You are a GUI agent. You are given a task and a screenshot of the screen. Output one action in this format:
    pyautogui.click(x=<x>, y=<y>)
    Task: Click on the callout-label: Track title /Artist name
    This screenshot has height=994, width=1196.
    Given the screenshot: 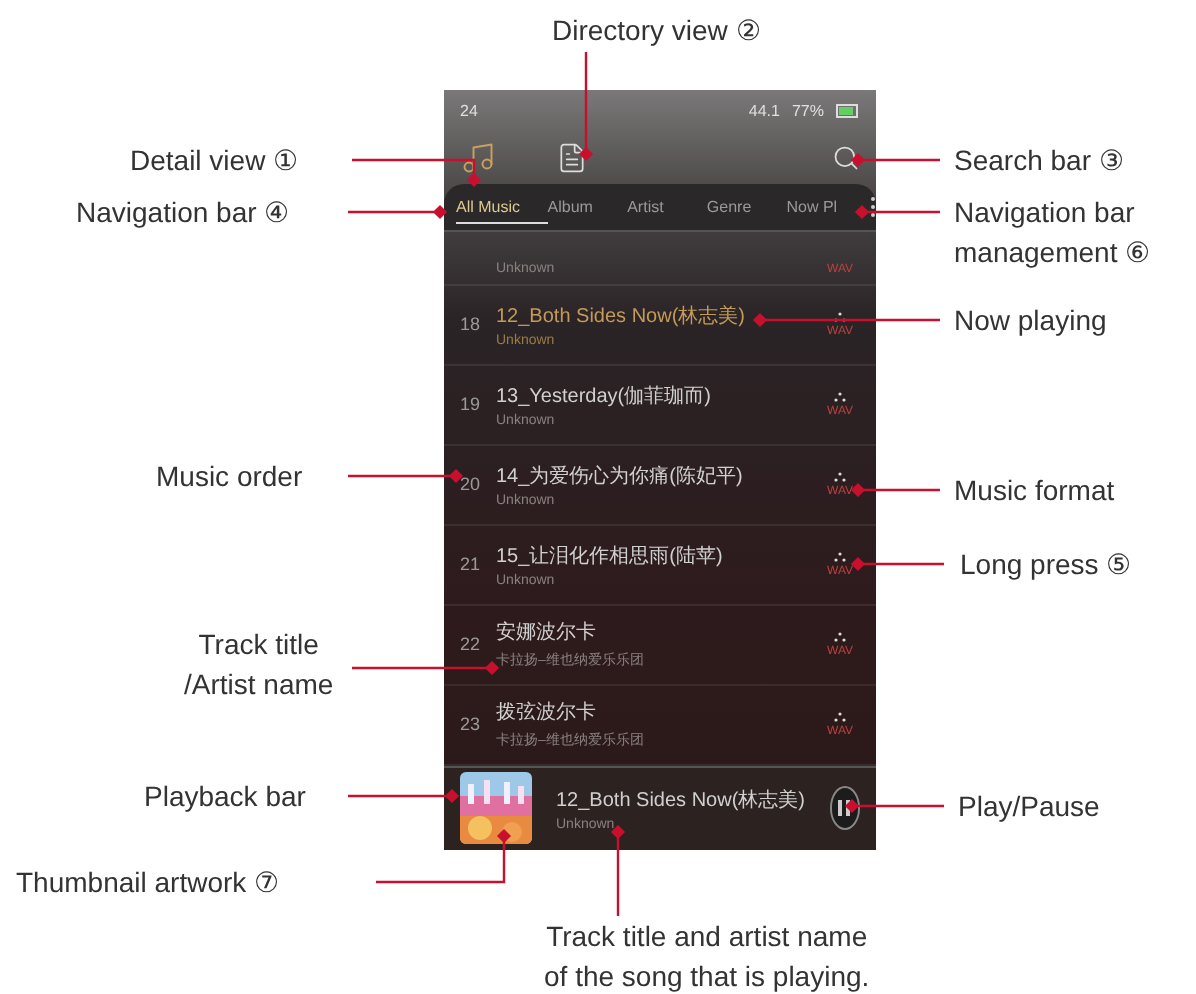 What is the action you would take?
    pyautogui.click(x=259, y=665)
    